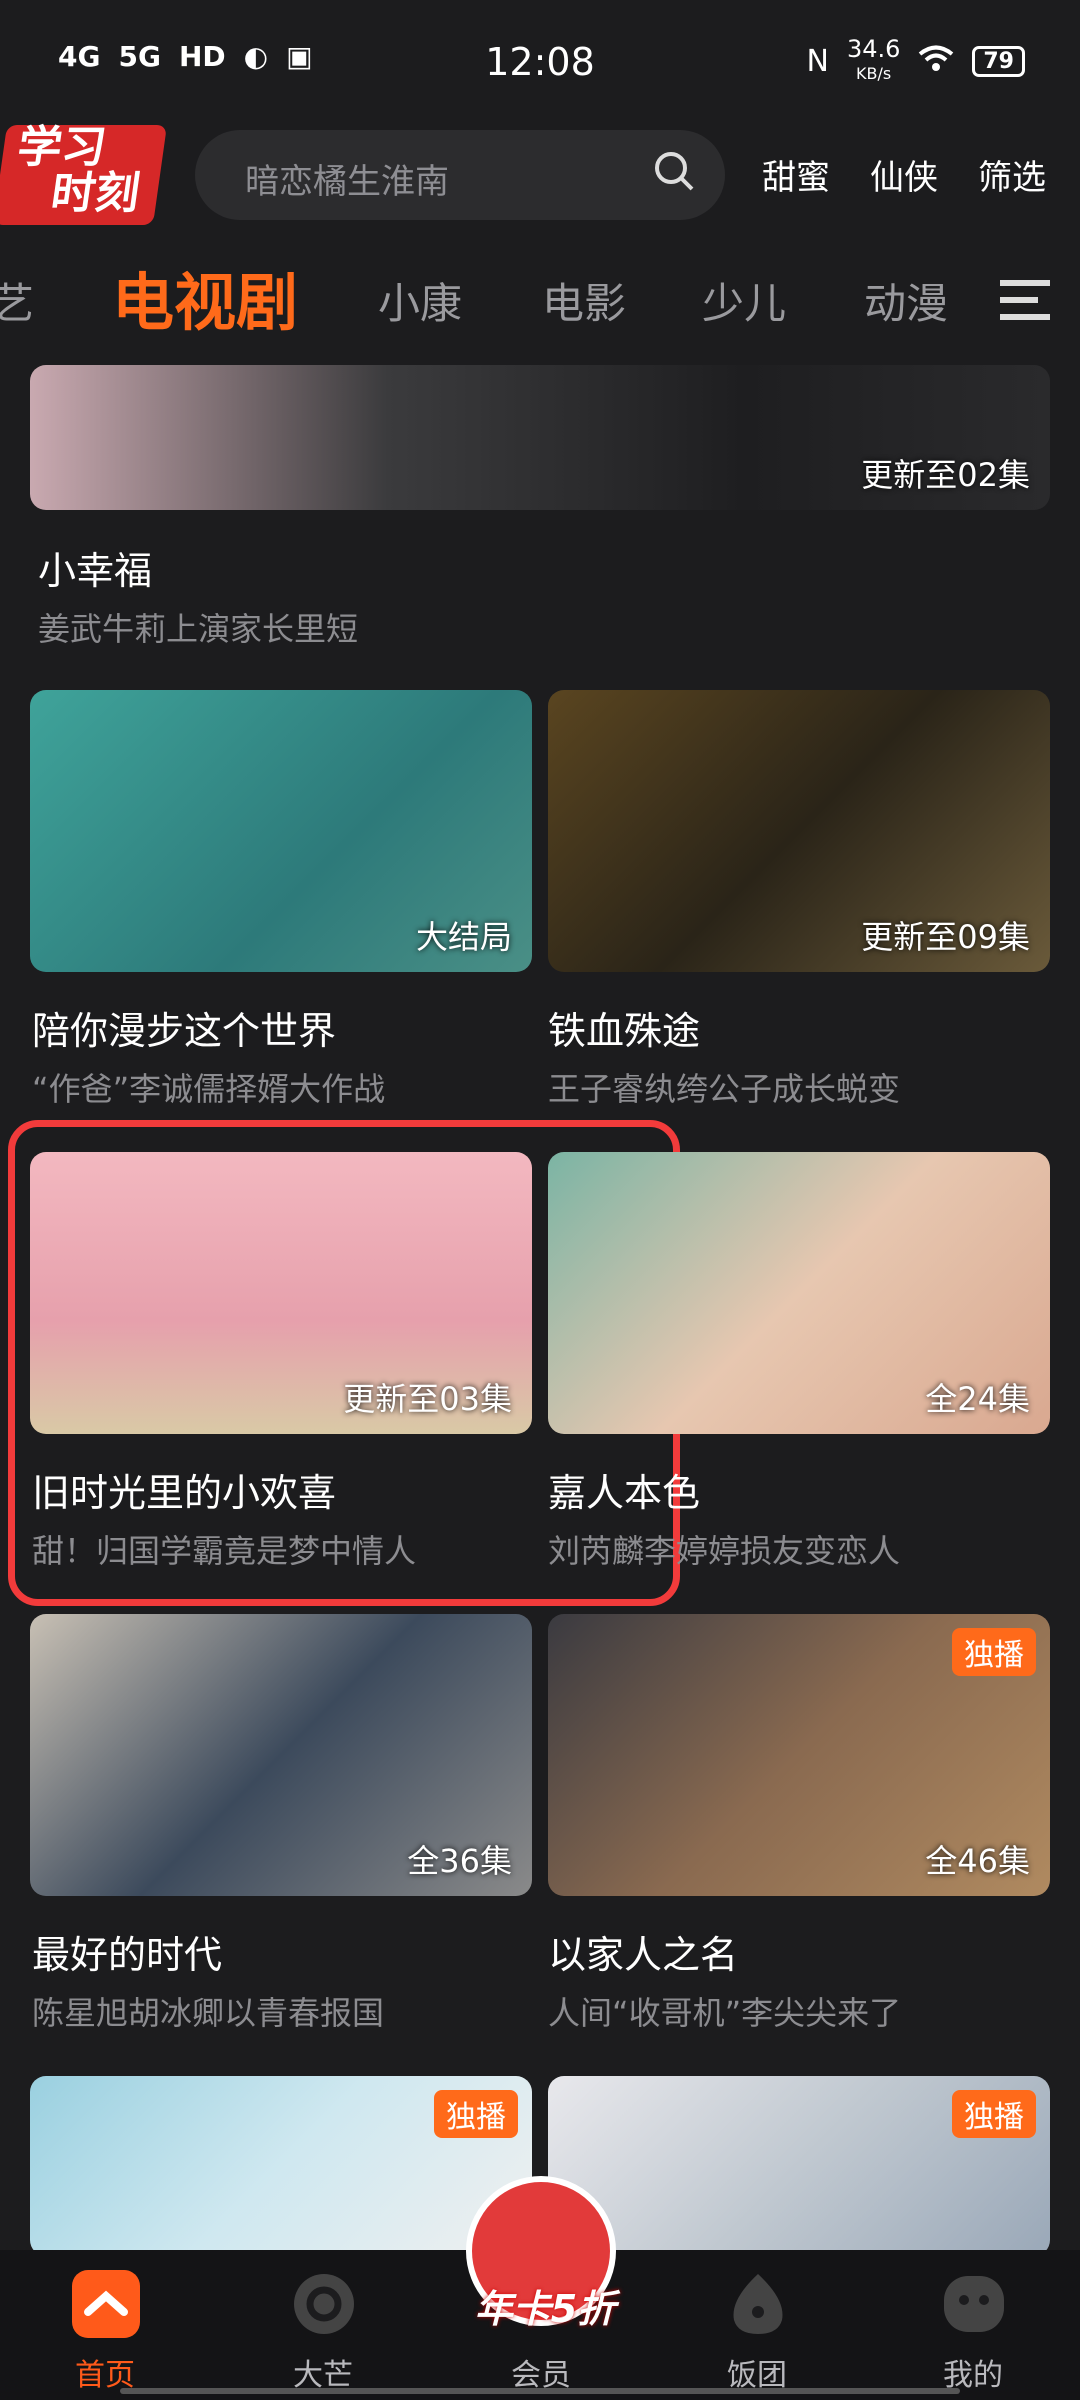  Describe the element at coordinates (624, 1489) in the screenshot. I see `card-title: 嘉人本色` at that location.